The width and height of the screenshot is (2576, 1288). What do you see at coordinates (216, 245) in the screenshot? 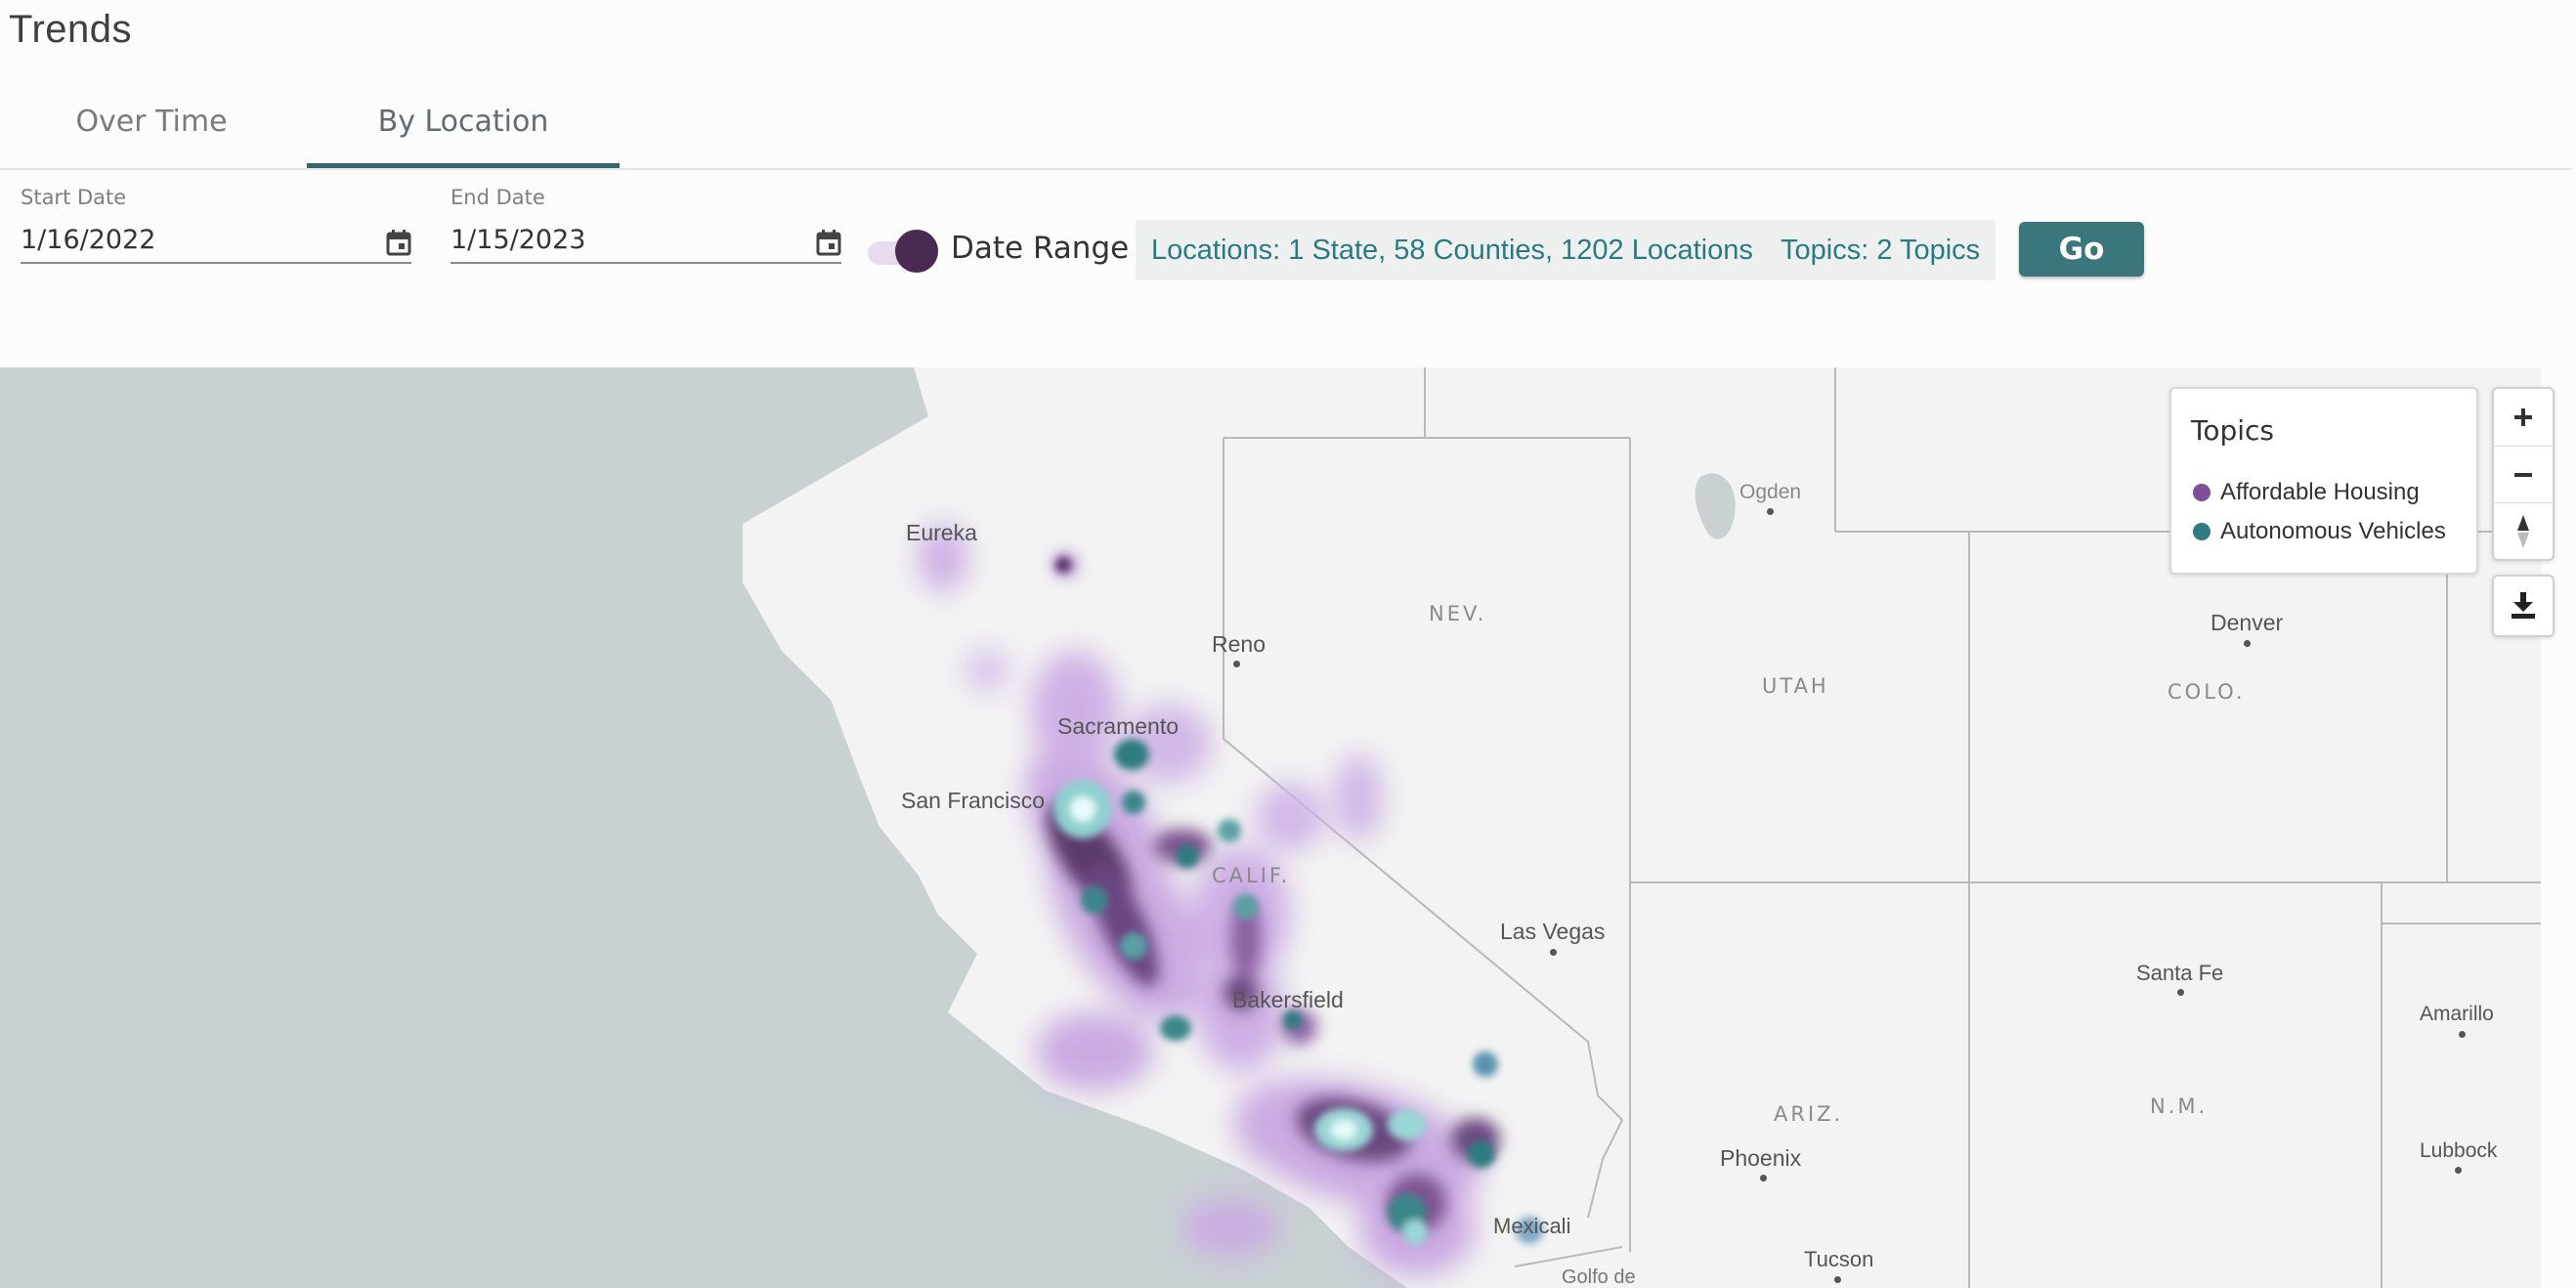
I see `start-date-input: 1/16/2022` at bounding box center [216, 245].